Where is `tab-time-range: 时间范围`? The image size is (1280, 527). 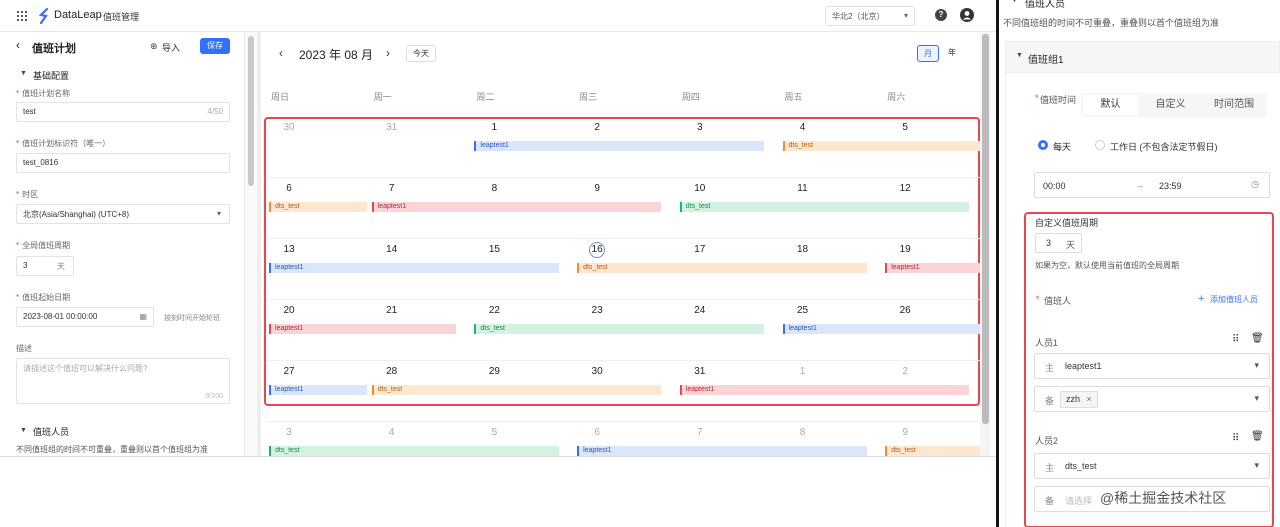
tab-time-range: 时间范围 is located at coordinates (1234, 105).